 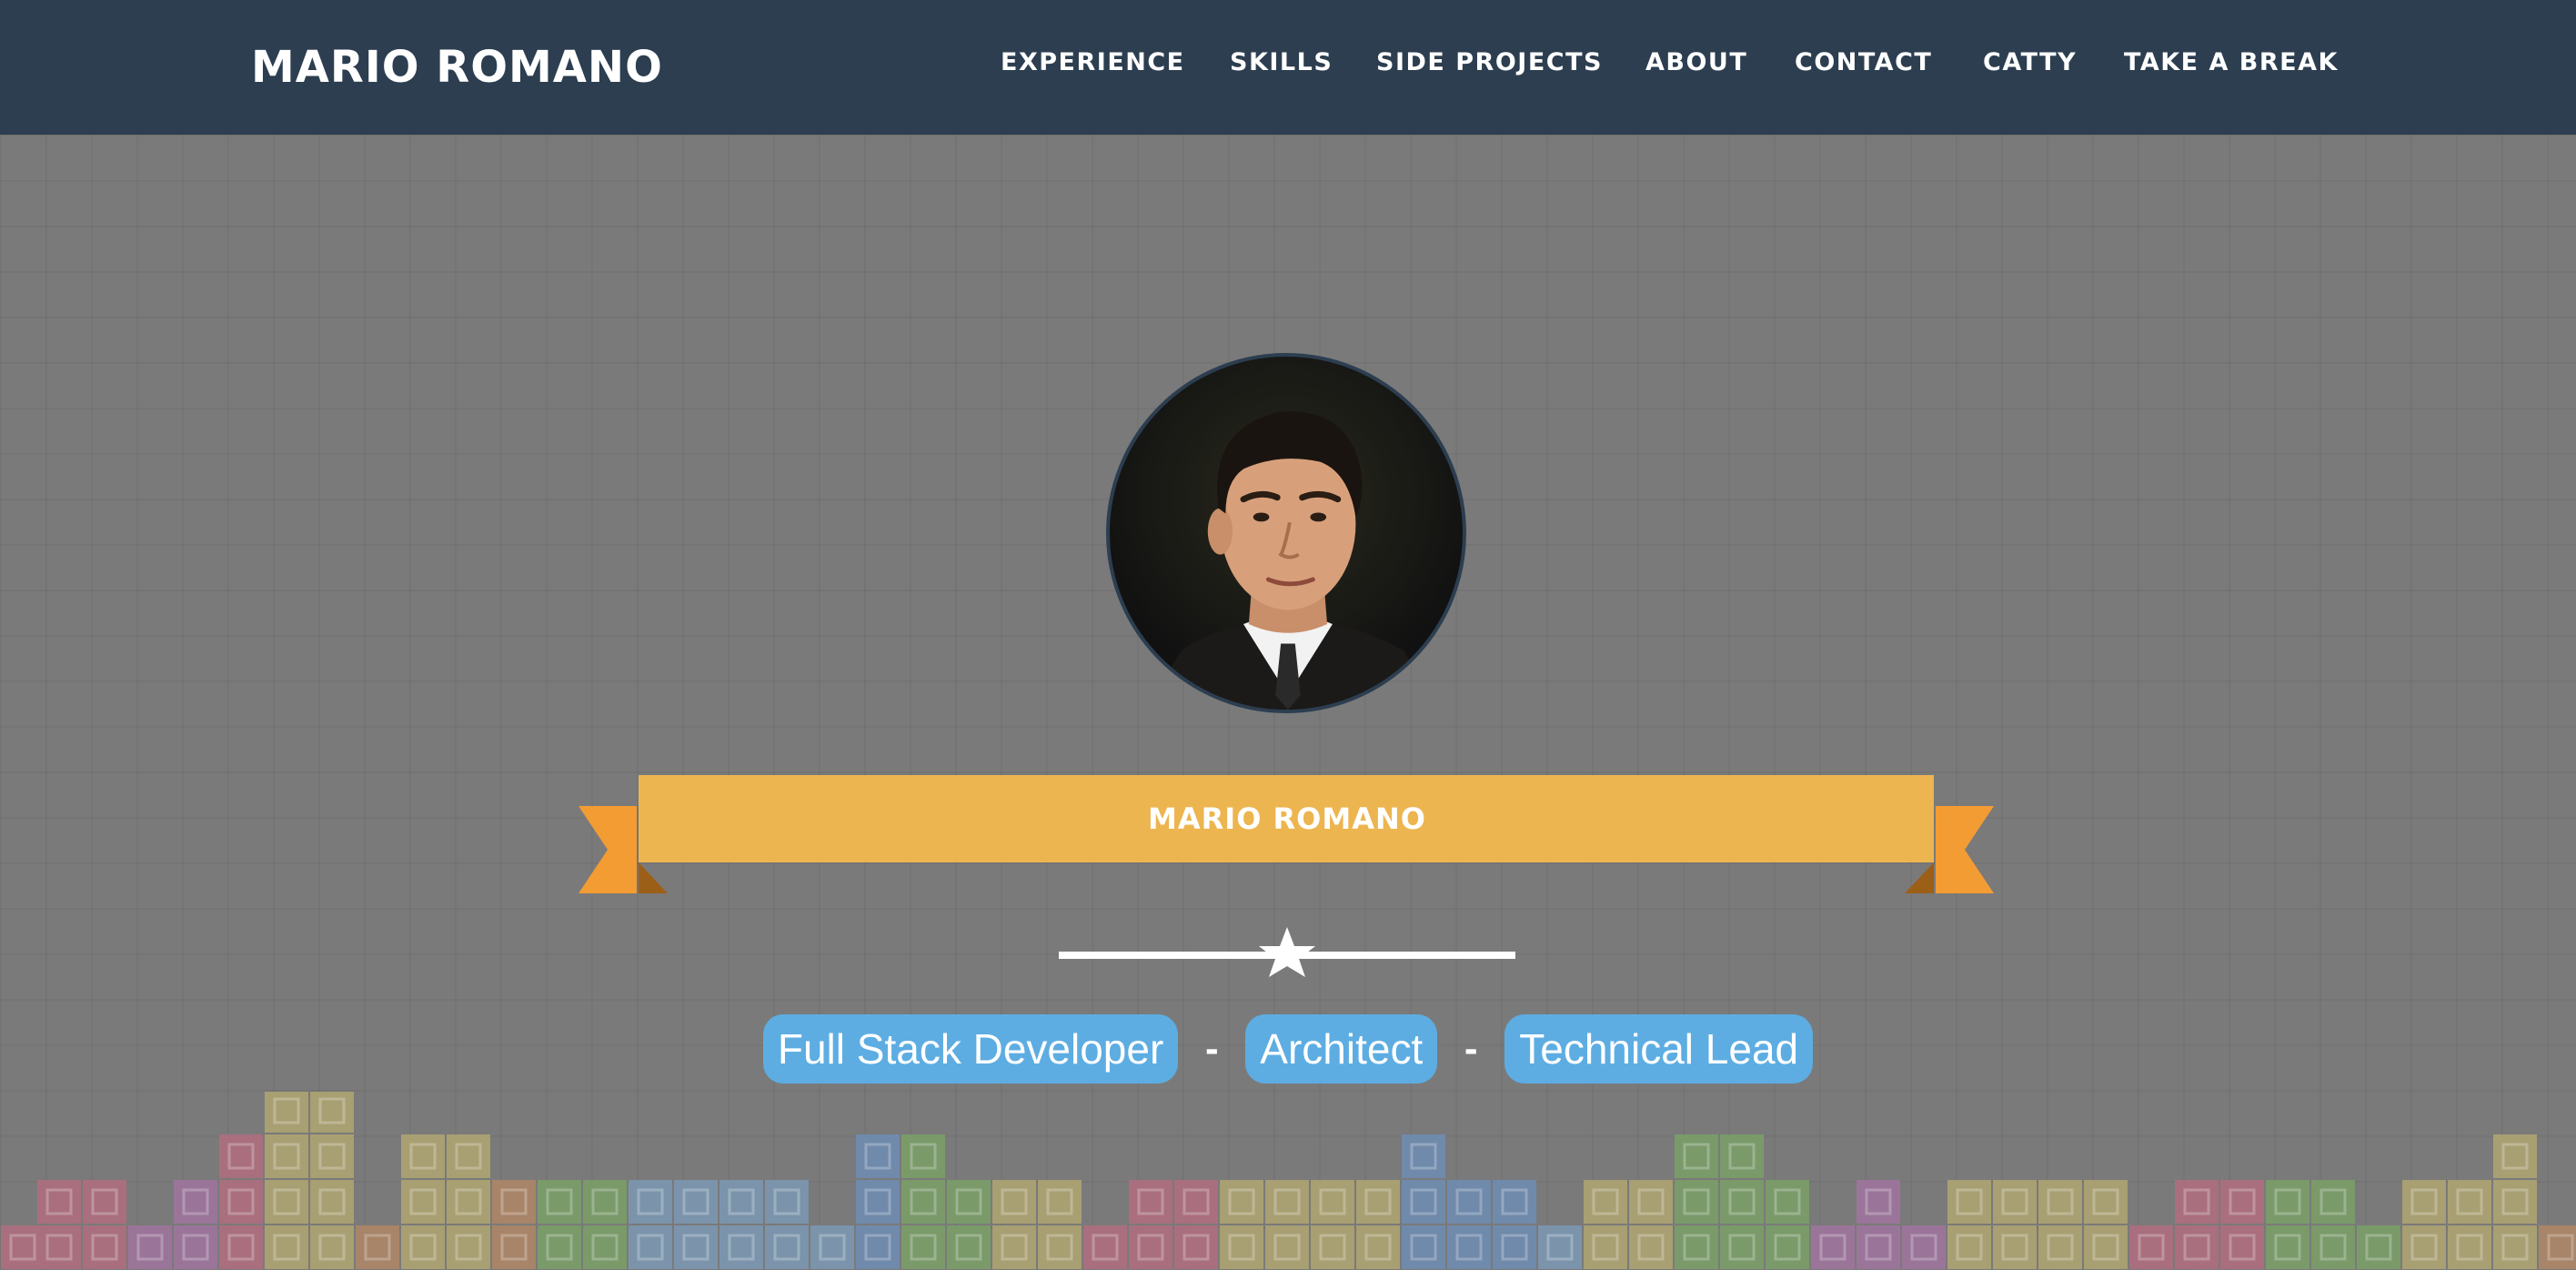 I want to click on profile-avatar, so click(x=1286, y=533).